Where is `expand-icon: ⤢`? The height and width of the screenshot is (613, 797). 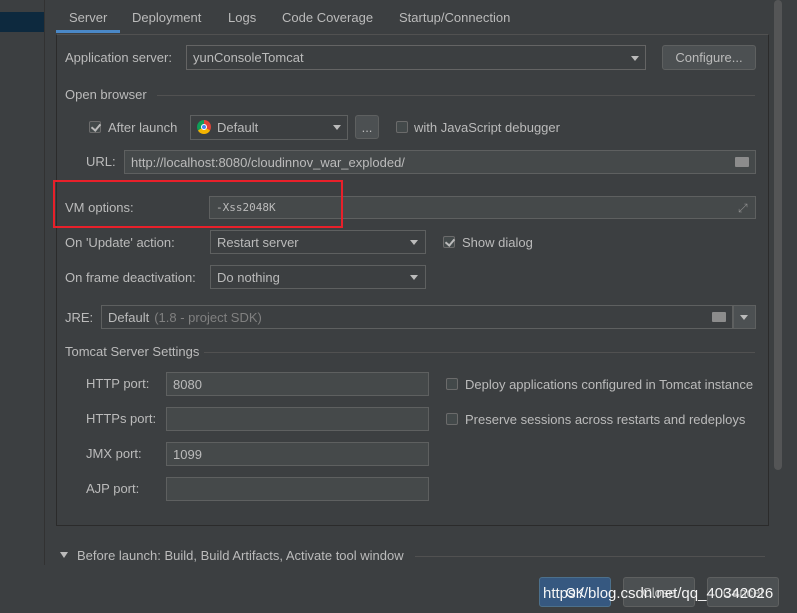 expand-icon: ⤢ is located at coordinates (743, 208).